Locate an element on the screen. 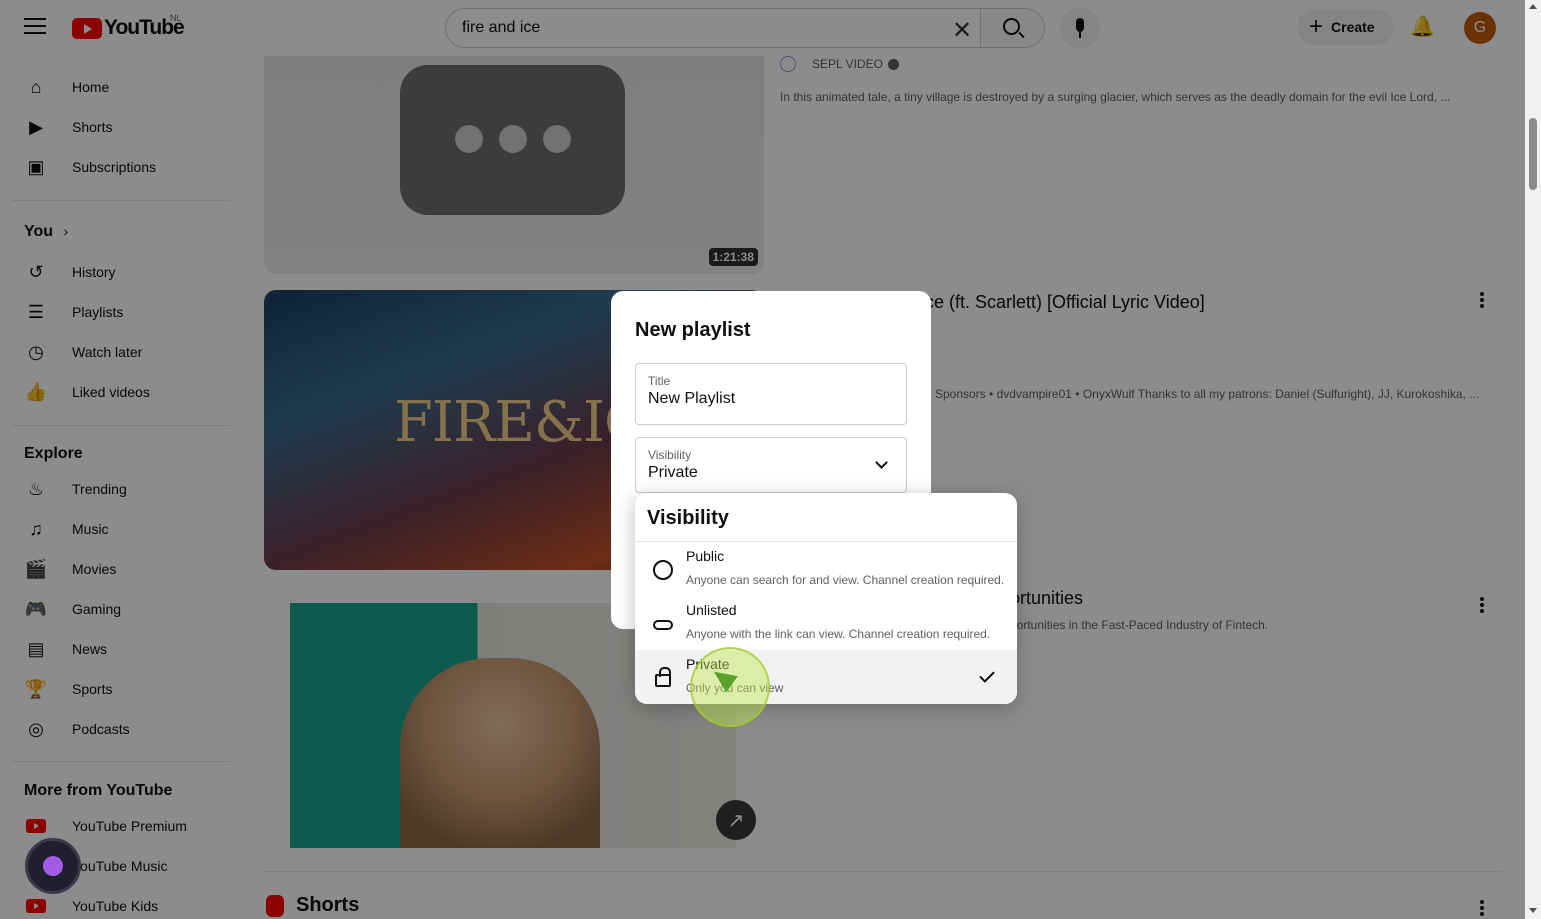  scroll-down-arrow-icon is located at coordinates (1533, 910).